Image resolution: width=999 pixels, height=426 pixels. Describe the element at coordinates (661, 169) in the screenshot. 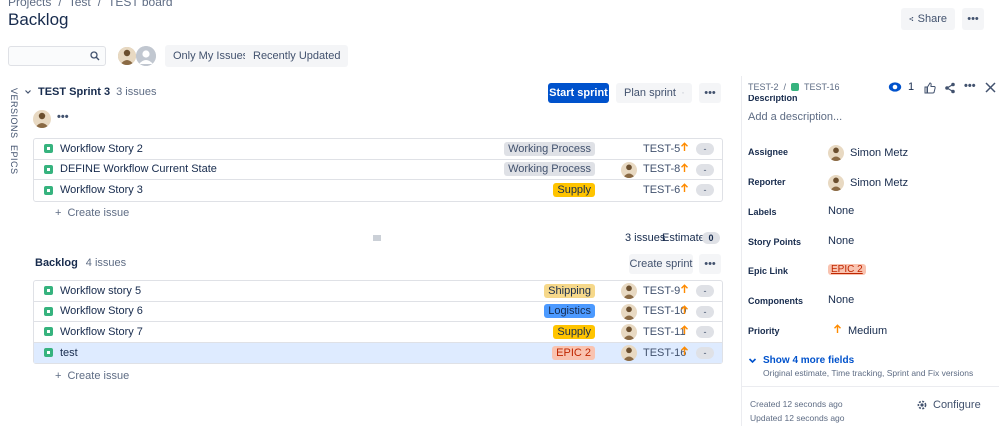

I see `issue-key: TEST-8` at that location.